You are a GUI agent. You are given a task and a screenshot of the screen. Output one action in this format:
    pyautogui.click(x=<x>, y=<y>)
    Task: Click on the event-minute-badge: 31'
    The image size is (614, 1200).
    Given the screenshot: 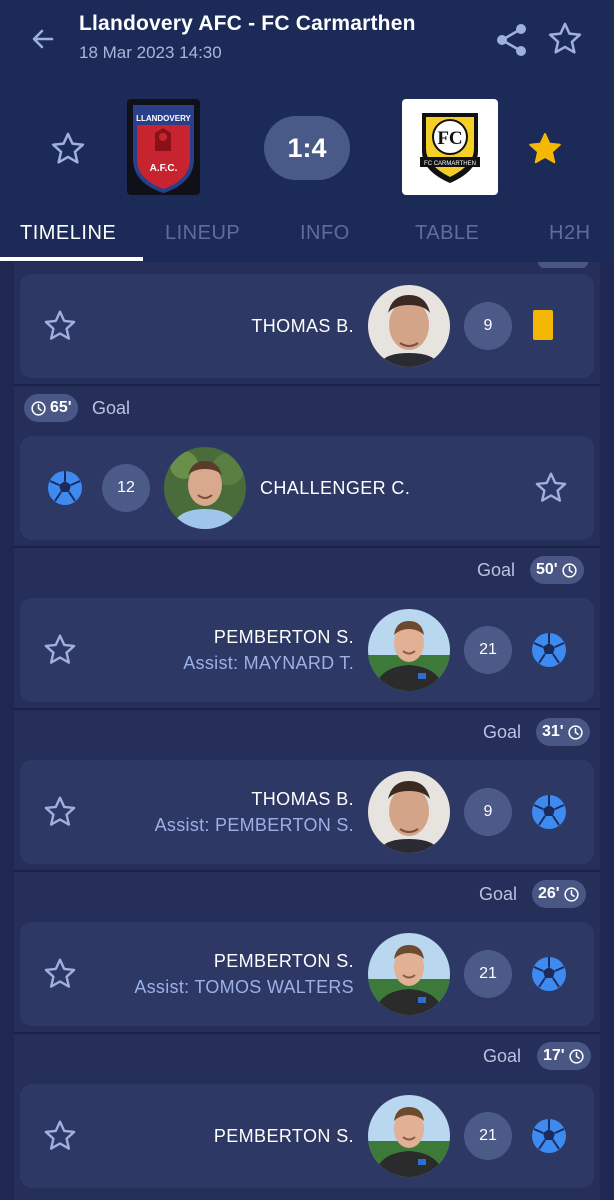 What is the action you would take?
    pyautogui.click(x=563, y=732)
    